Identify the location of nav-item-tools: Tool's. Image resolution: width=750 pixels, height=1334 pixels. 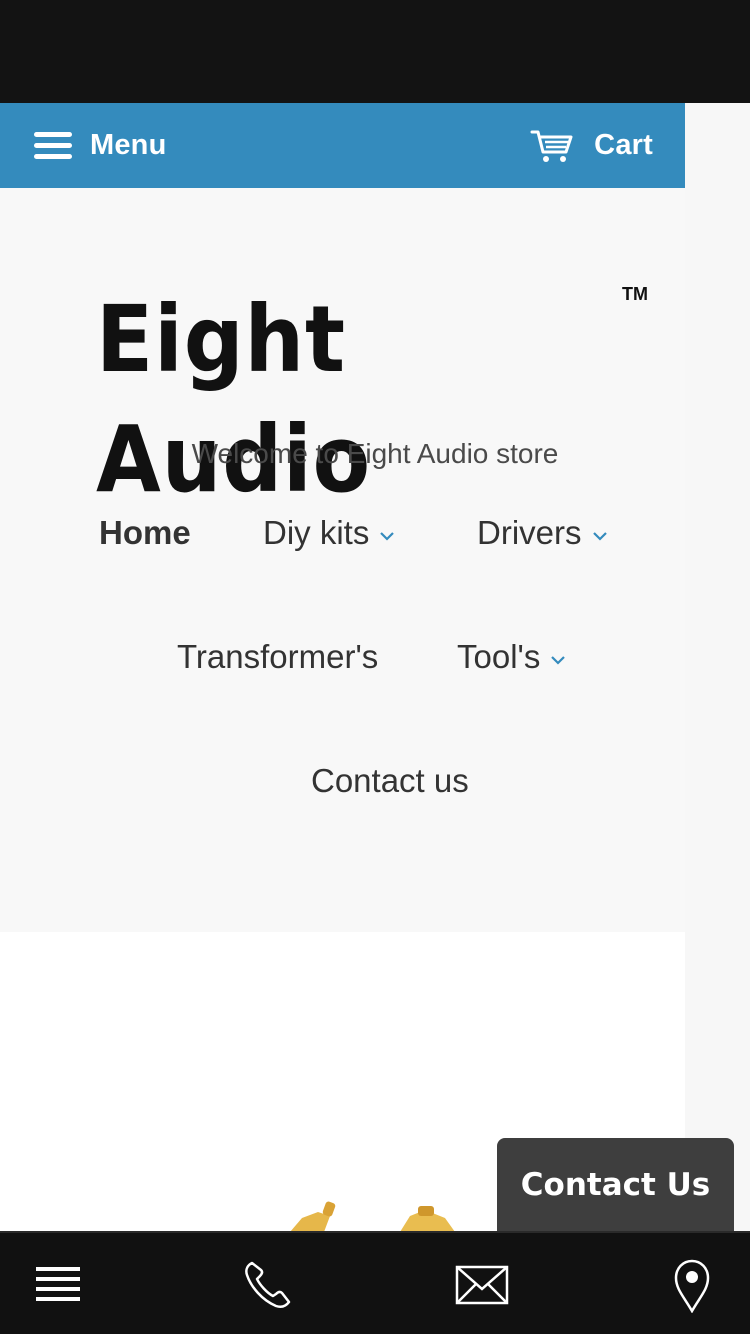
(511, 657).